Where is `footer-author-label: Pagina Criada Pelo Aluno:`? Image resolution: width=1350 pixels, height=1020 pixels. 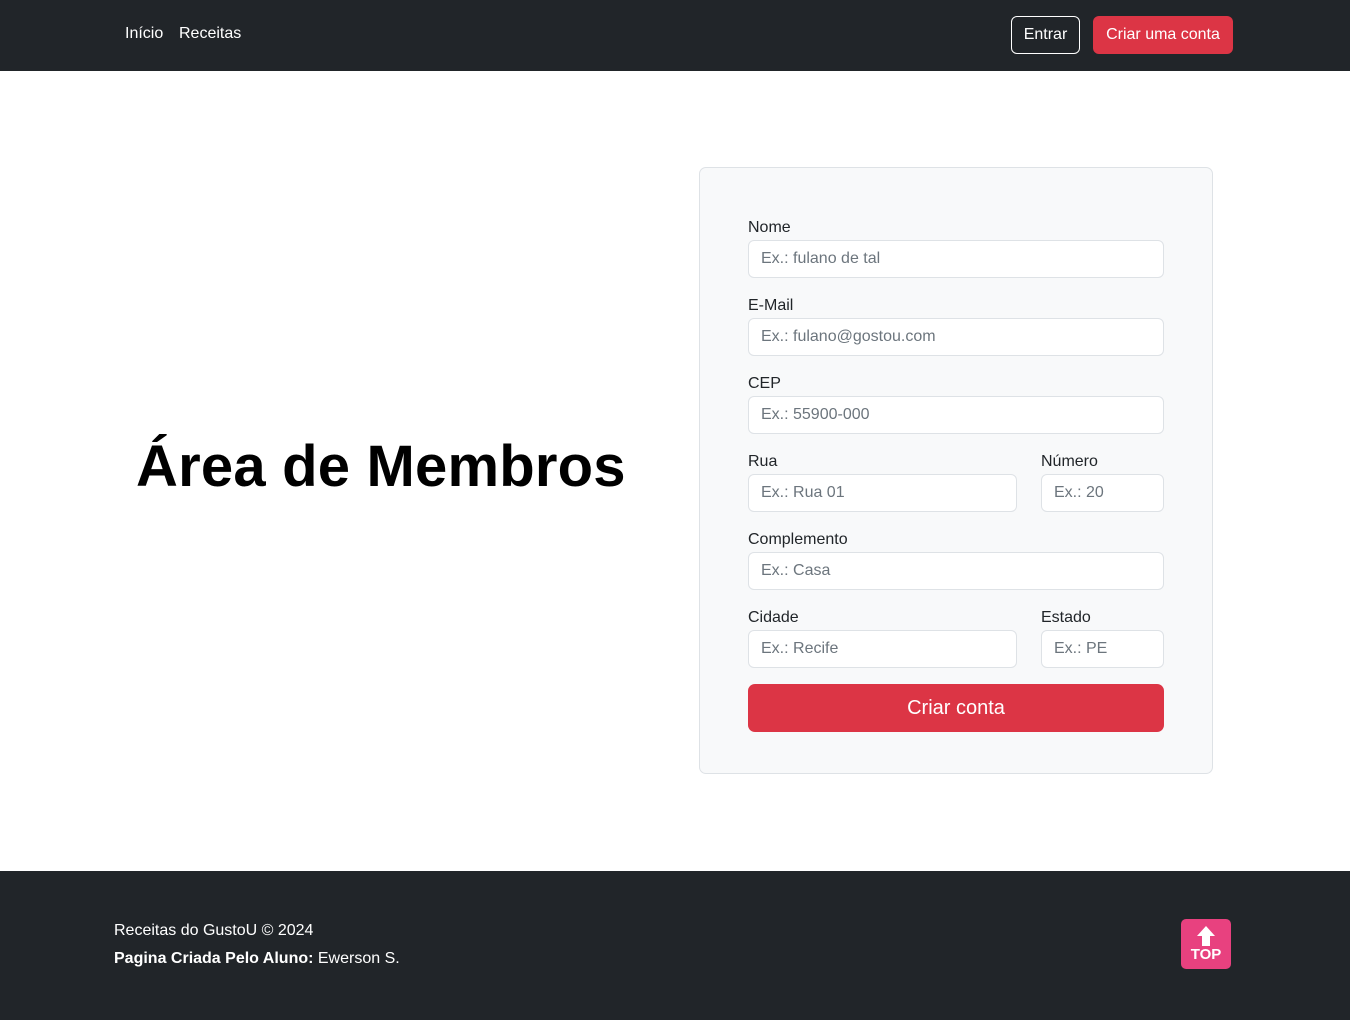
footer-author-label: Pagina Criada Pelo Aluno: is located at coordinates (214, 958).